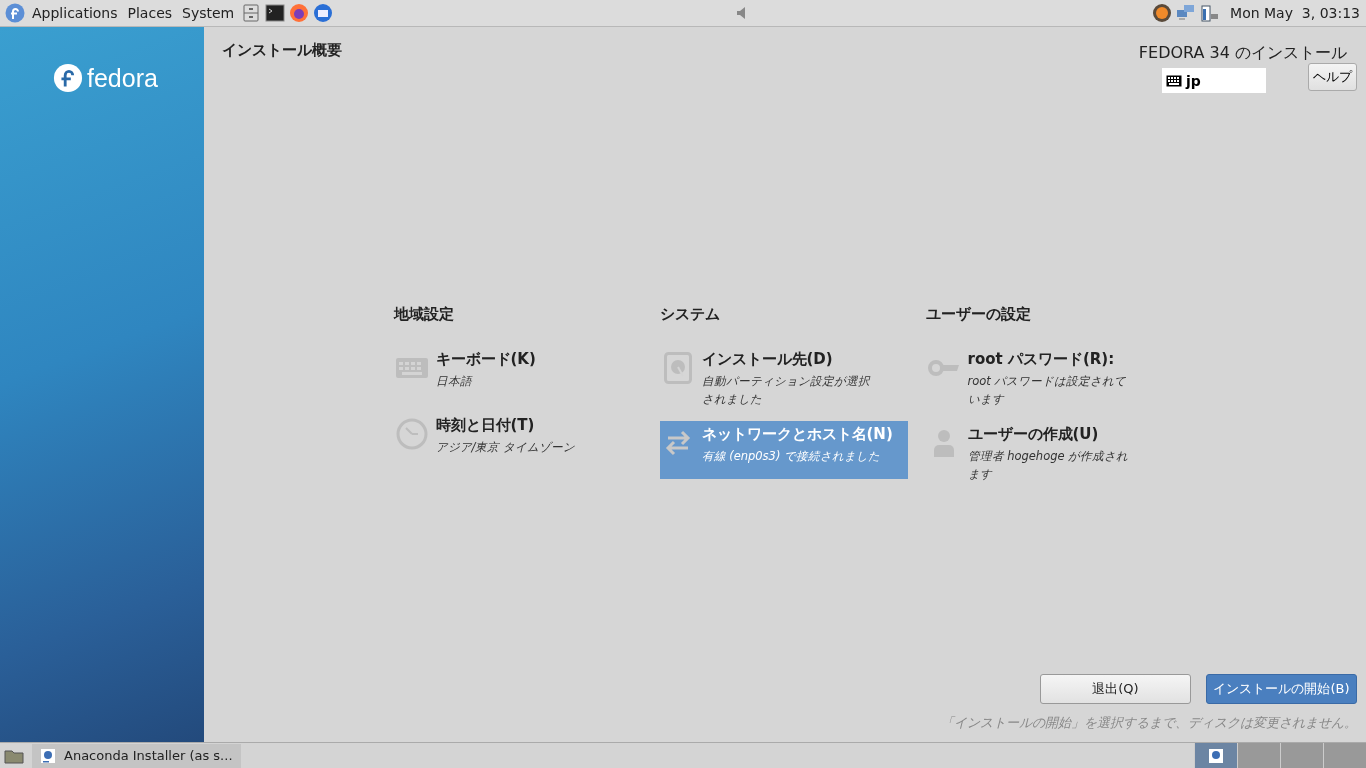  What do you see at coordinates (1149, 723) in the screenshot?
I see `warning-note: 「インストールの開始」を選択するまで、ディスクは変更されません。` at bounding box center [1149, 723].